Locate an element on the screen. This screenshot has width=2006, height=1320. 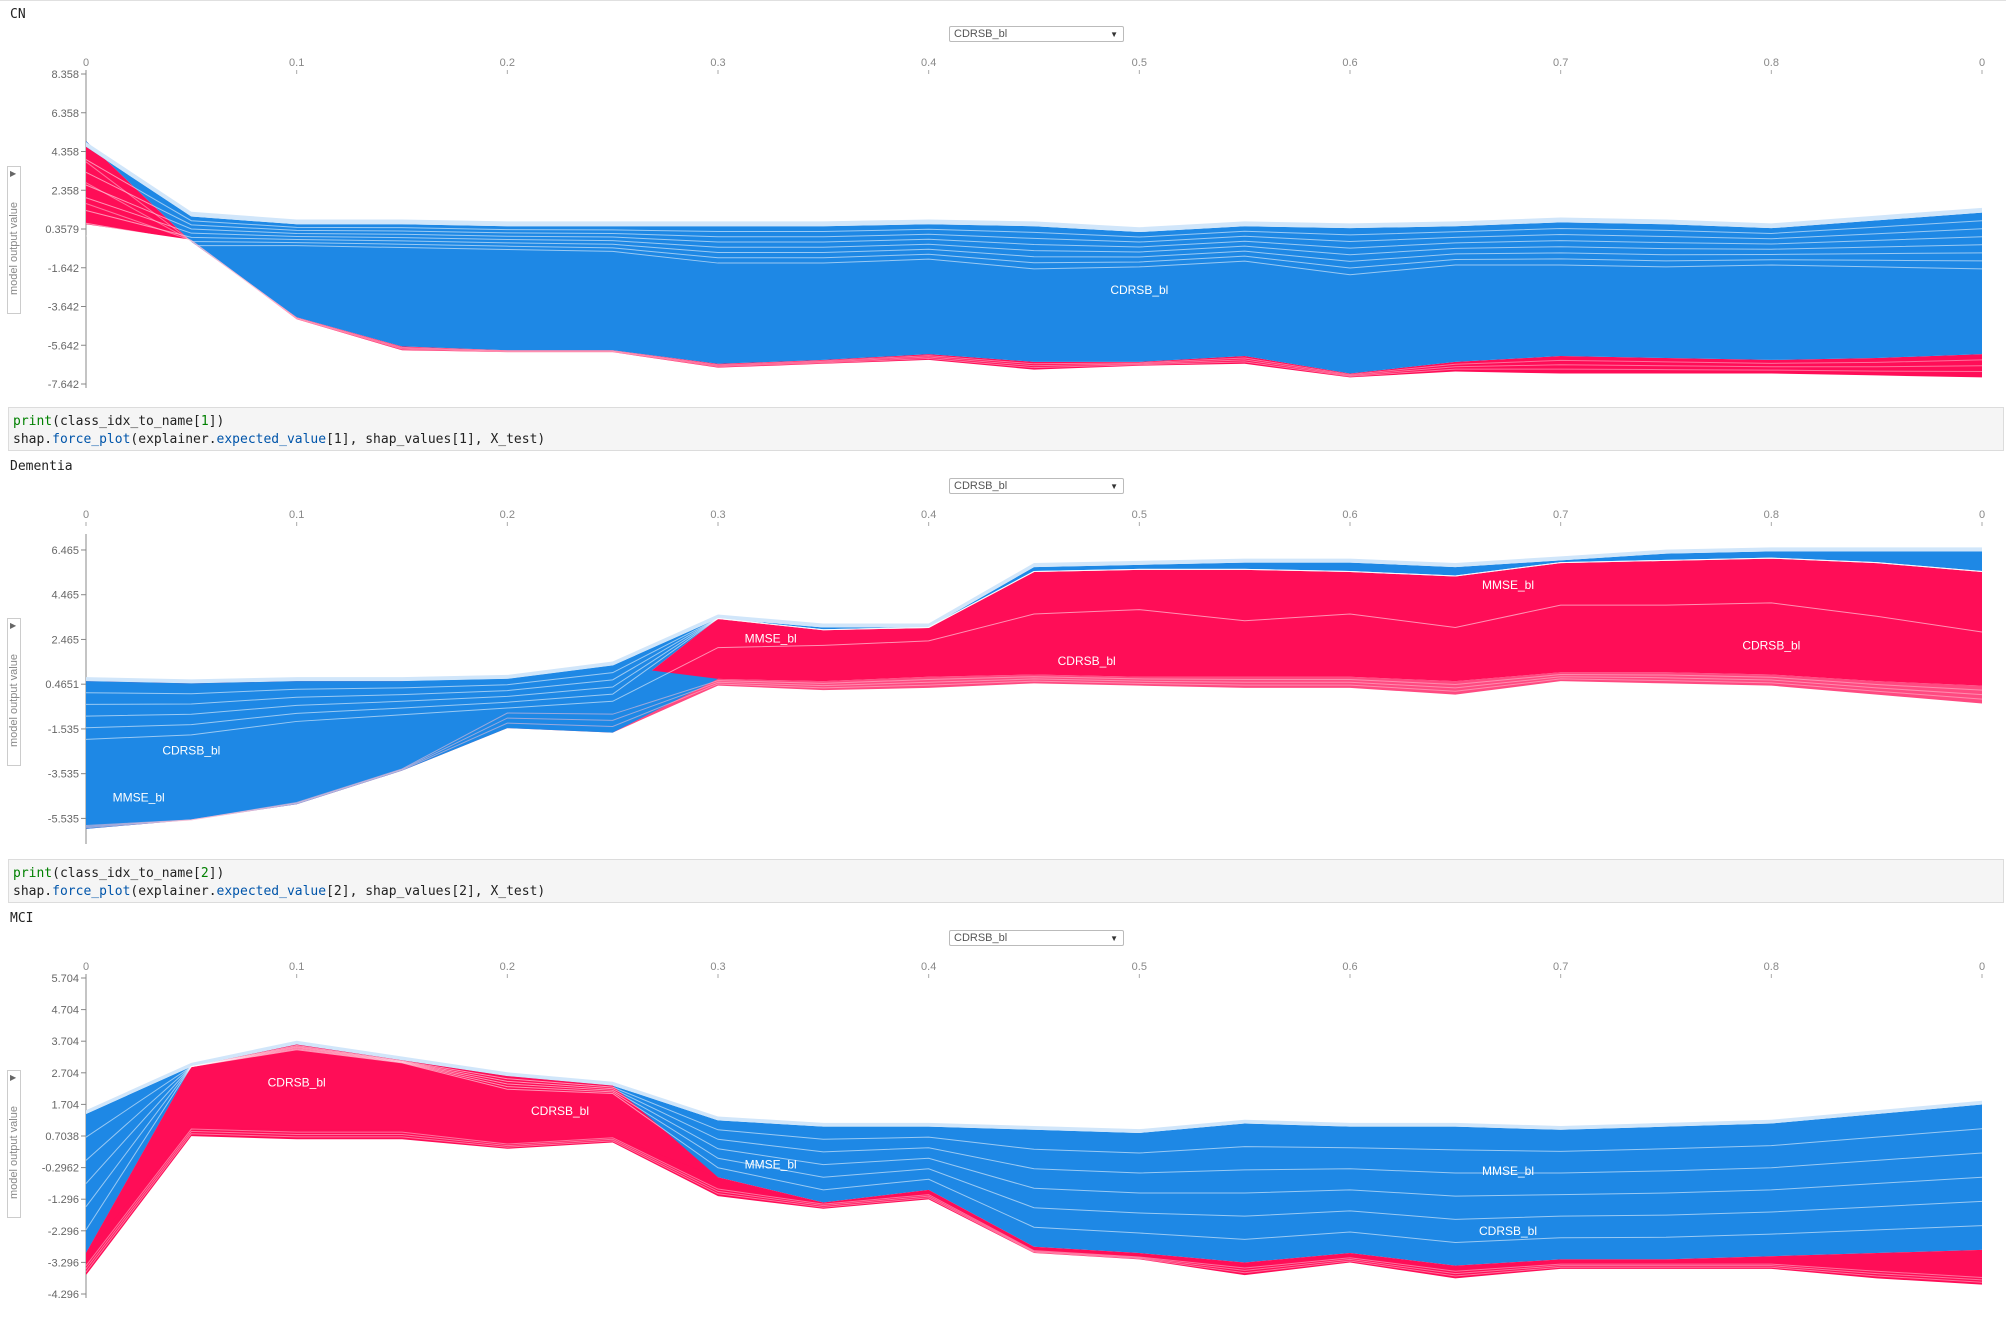
y-tick-label: -3.296 is located at coordinates (63, 1263).